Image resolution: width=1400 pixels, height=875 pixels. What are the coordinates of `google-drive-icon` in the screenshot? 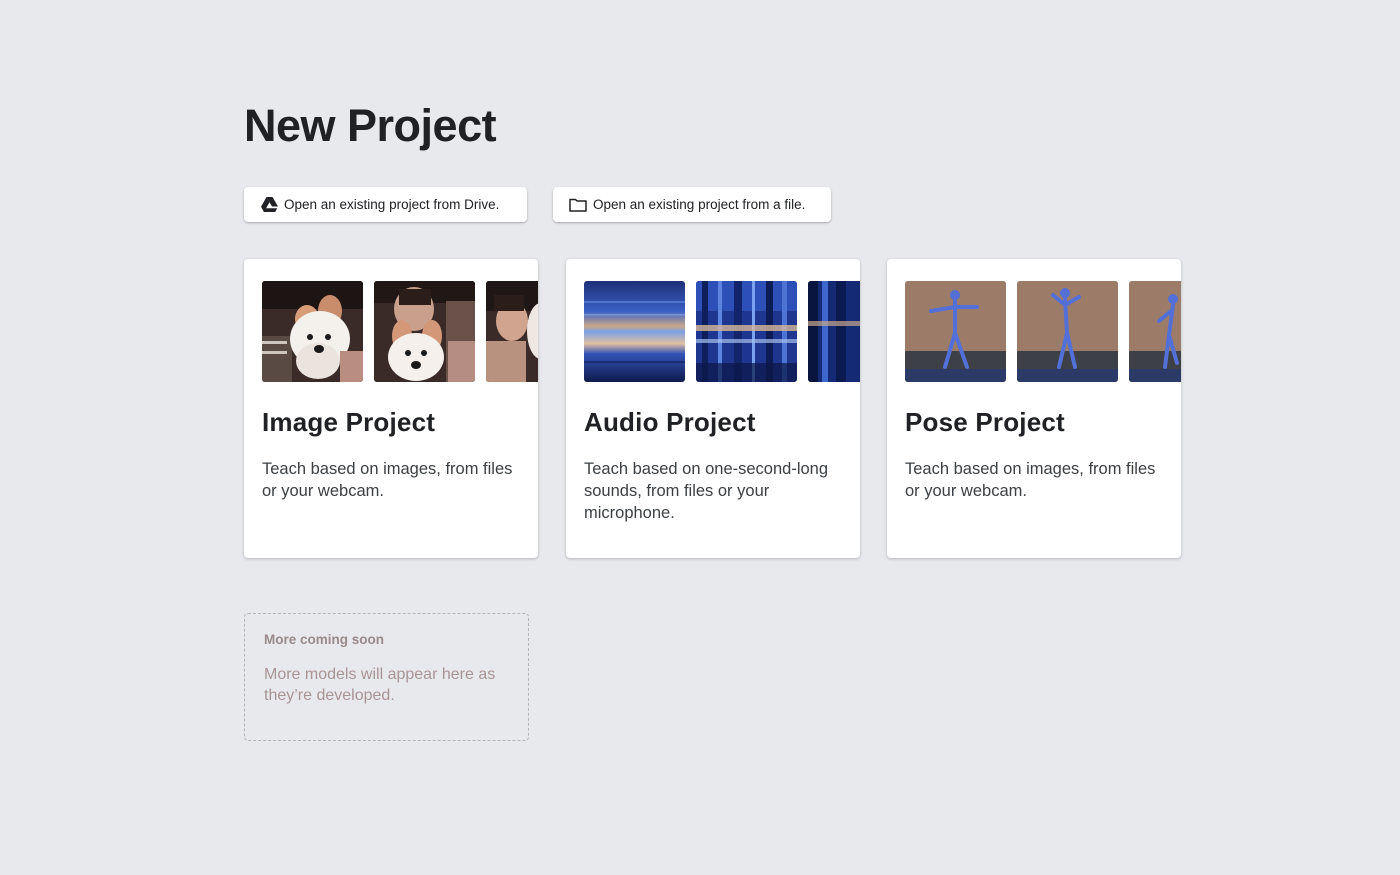 It's located at (269, 205).